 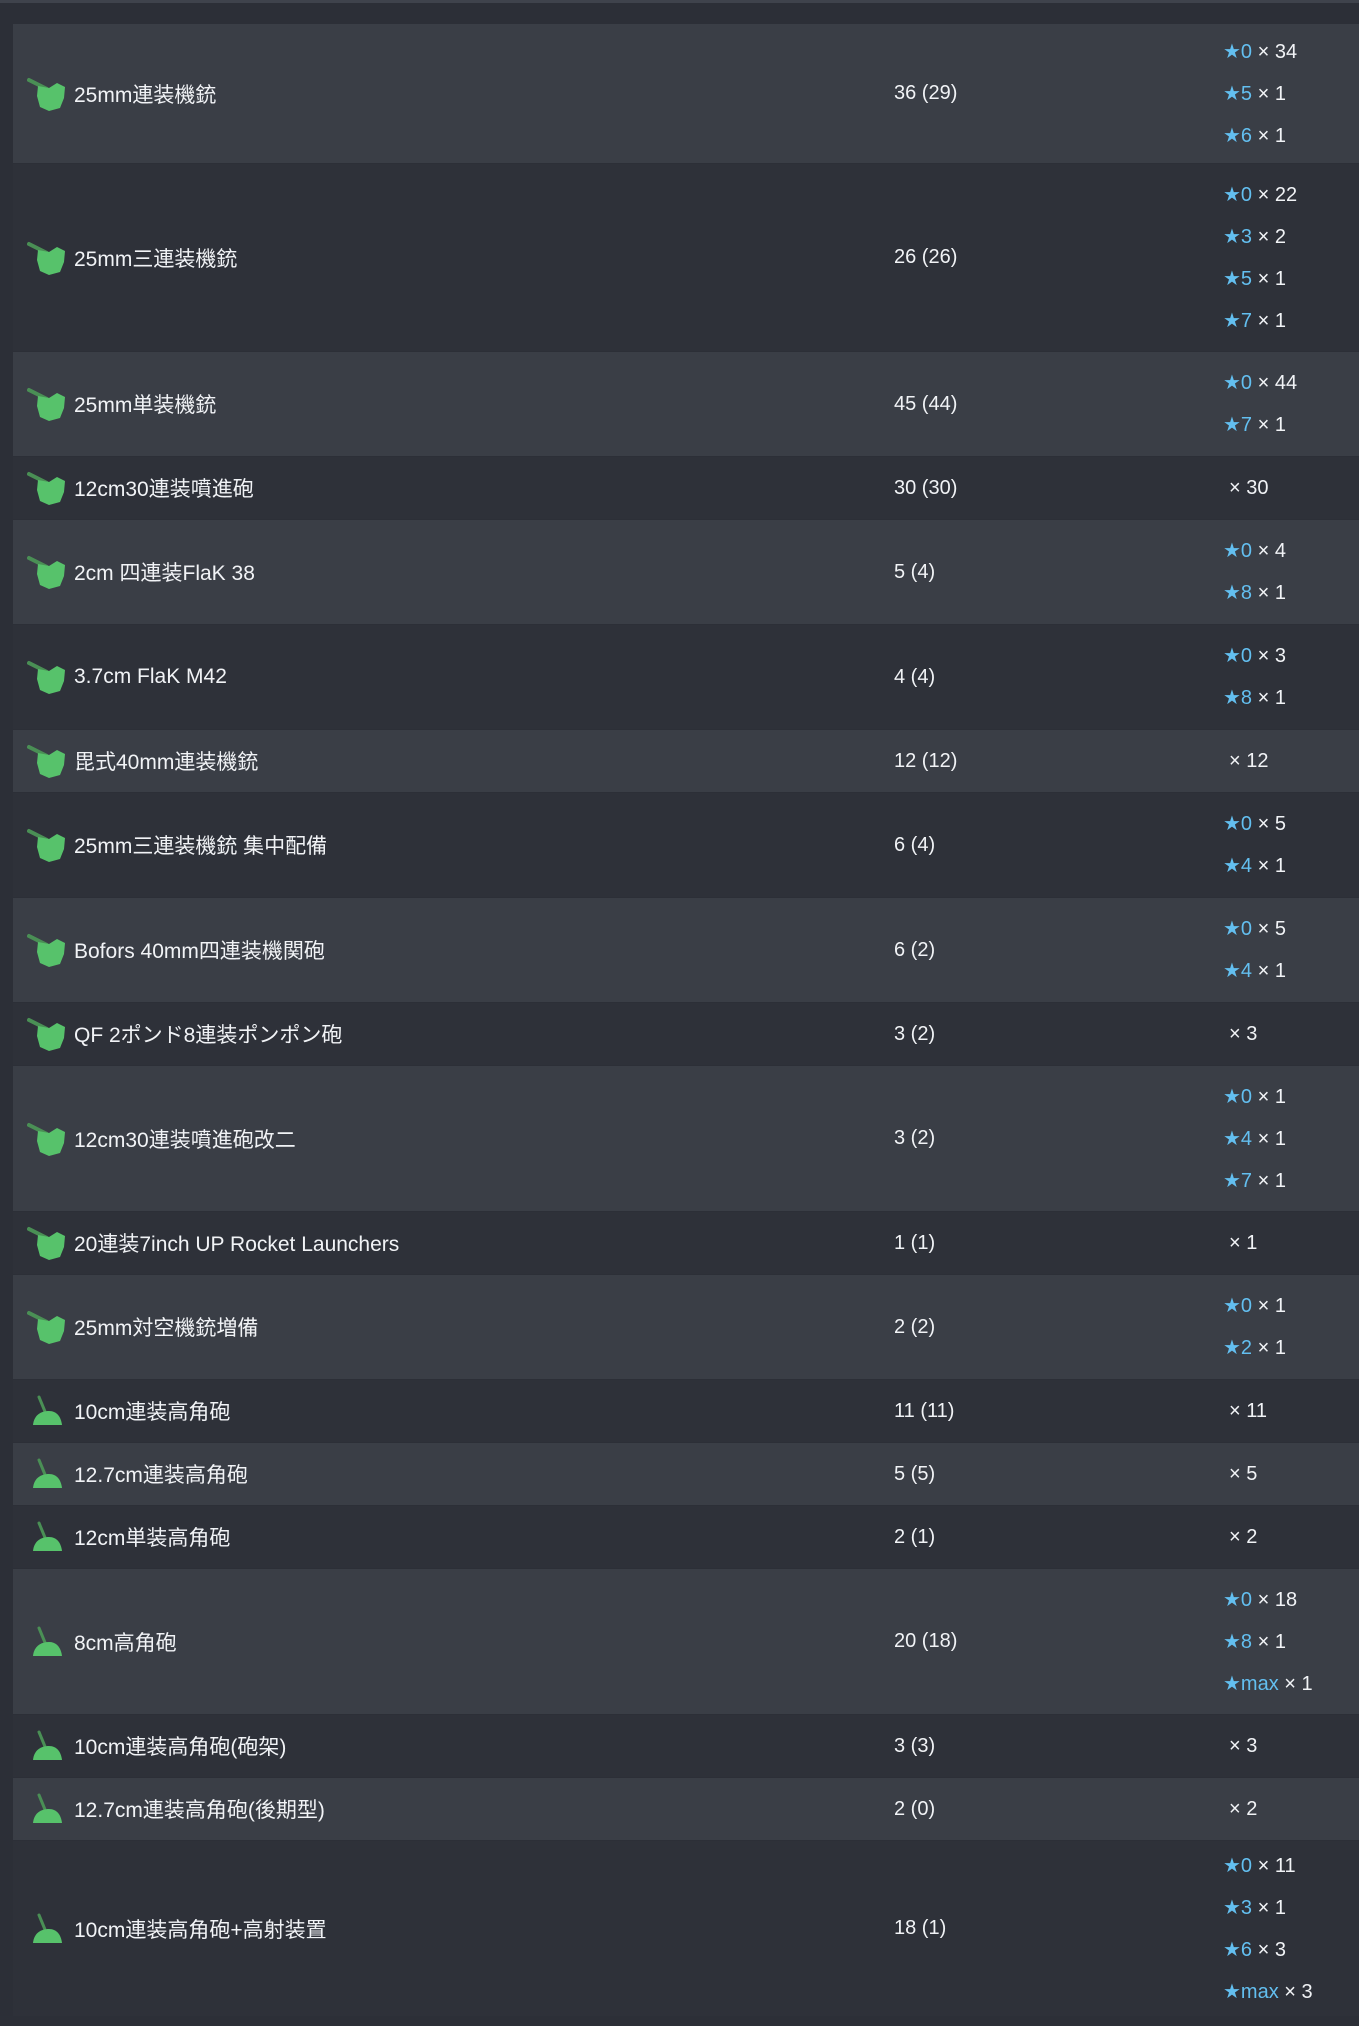 I want to click on equipment-count: 2 (2), so click(x=915, y=1326).